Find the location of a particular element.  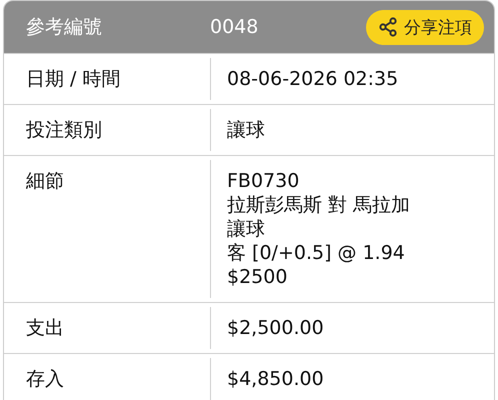

reference-number: 0048 is located at coordinates (235, 27).